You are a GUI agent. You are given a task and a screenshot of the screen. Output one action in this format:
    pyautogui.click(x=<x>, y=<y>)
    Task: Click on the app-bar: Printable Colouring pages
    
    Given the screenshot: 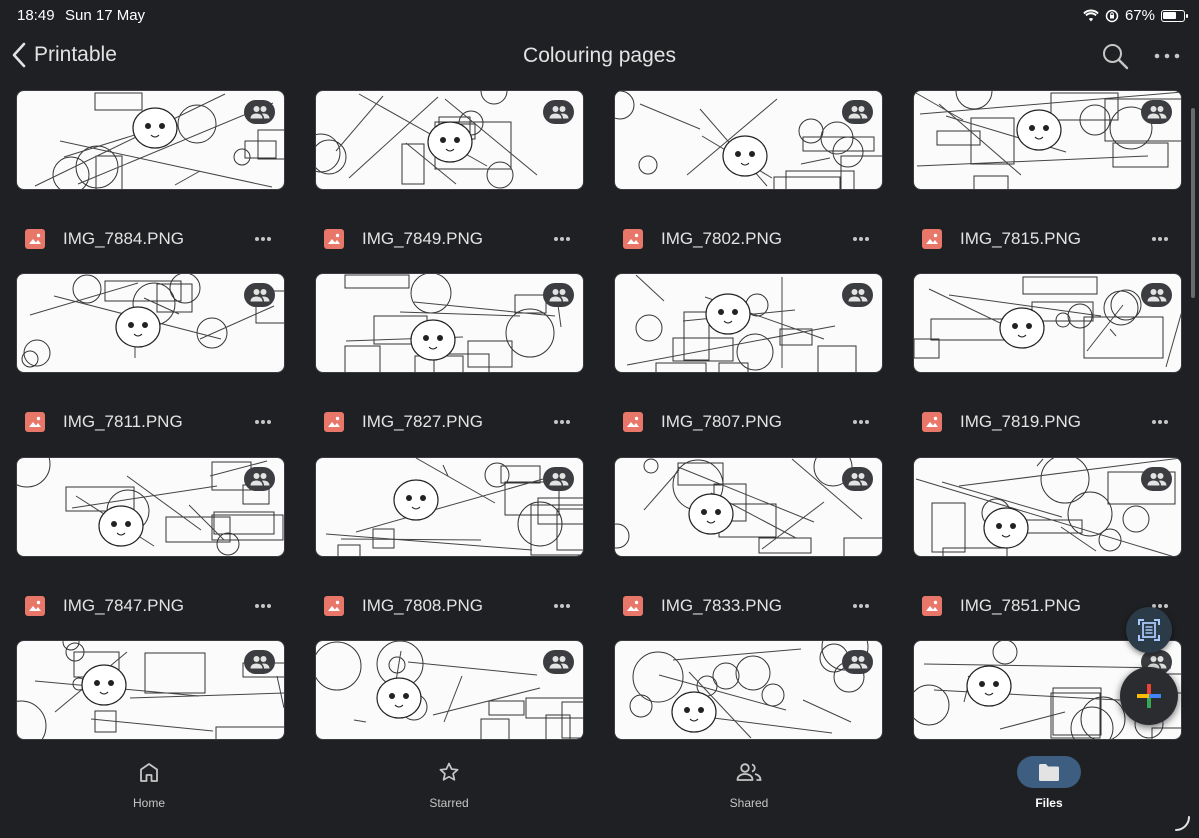 What is the action you would take?
    pyautogui.click(x=599, y=58)
    